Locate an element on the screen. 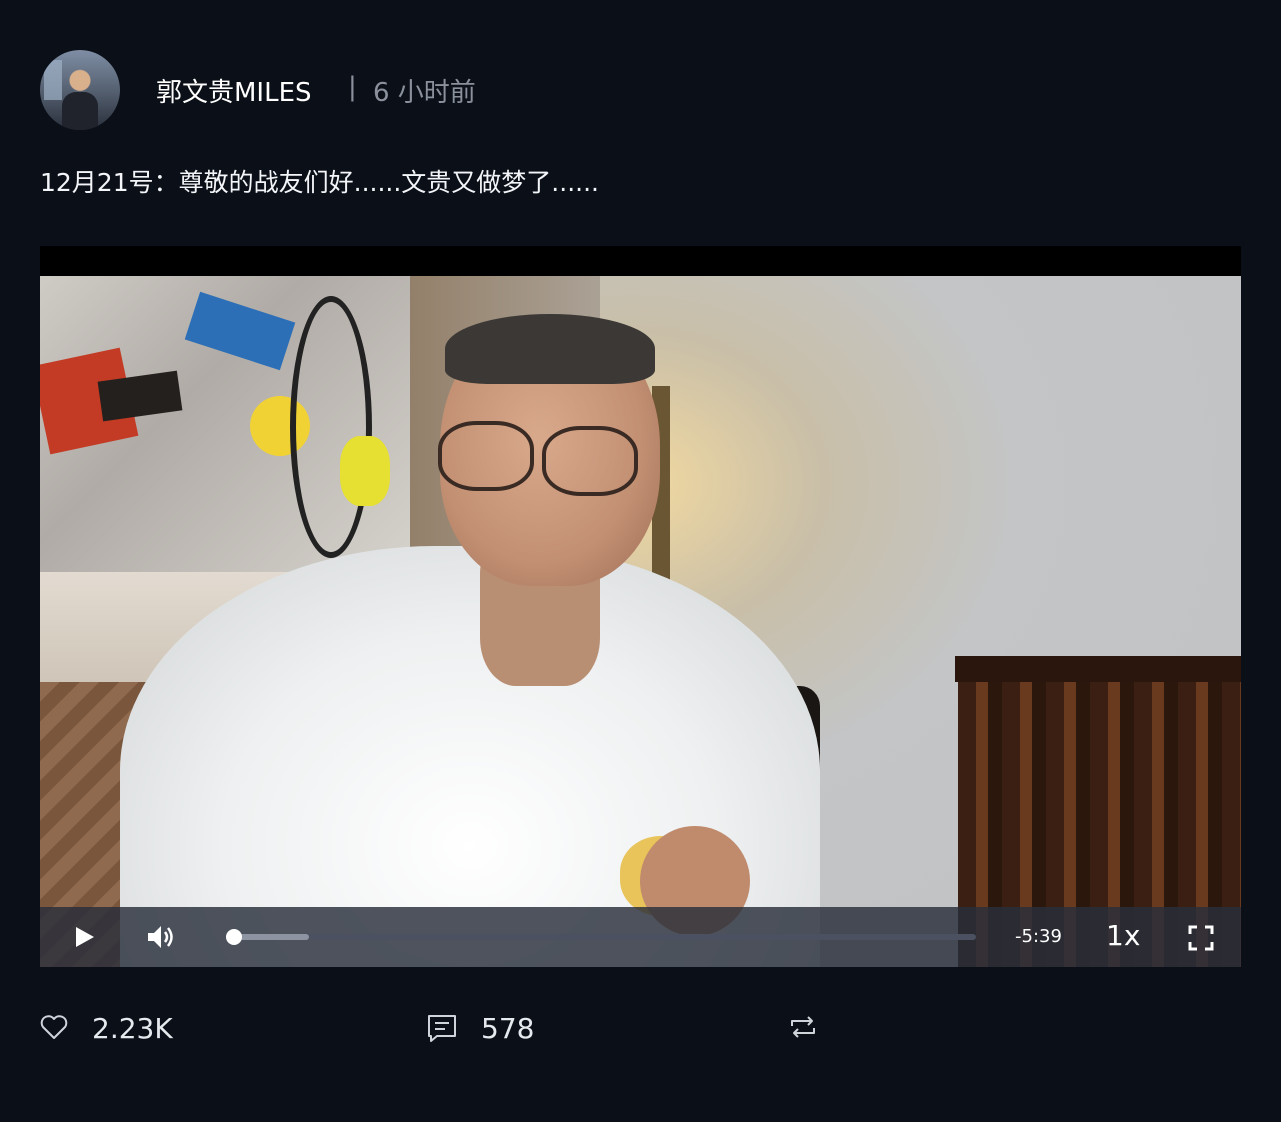 Image resolution: width=1281 pixels, height=1122 pixels. post-header: 郭文贵MILES | 6 小时前 is located at coordinates (490, 90).